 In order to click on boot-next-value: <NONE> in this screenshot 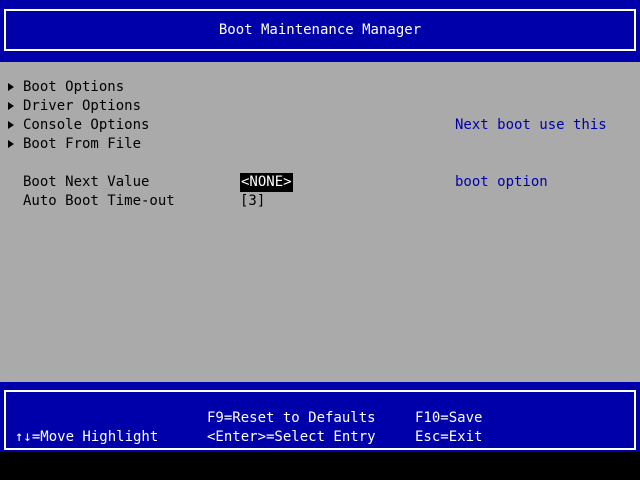, I will do `click(266, 182)`.